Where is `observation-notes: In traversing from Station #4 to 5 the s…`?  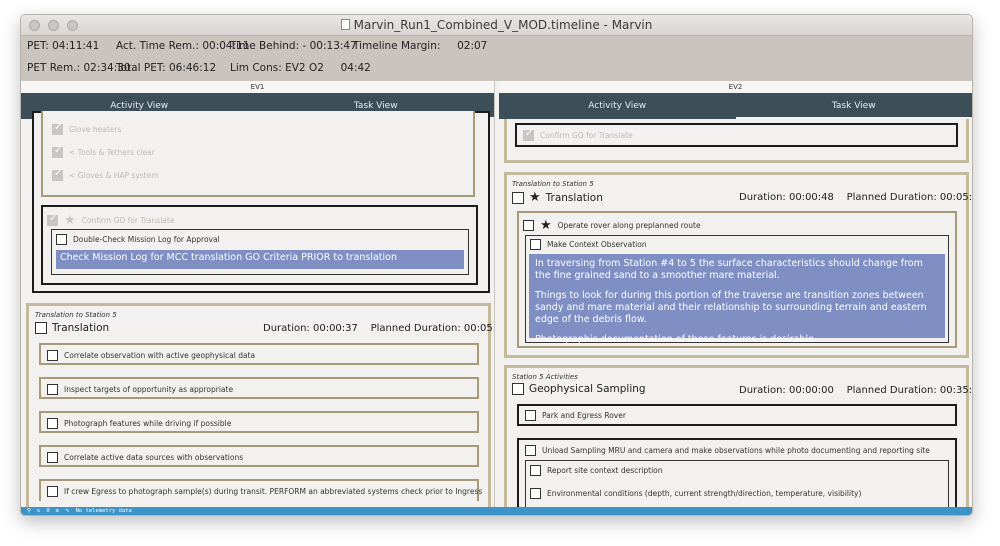
observation-notes: In traversing from Station #4 to 5 the s… is located at coordinates (737, 299).